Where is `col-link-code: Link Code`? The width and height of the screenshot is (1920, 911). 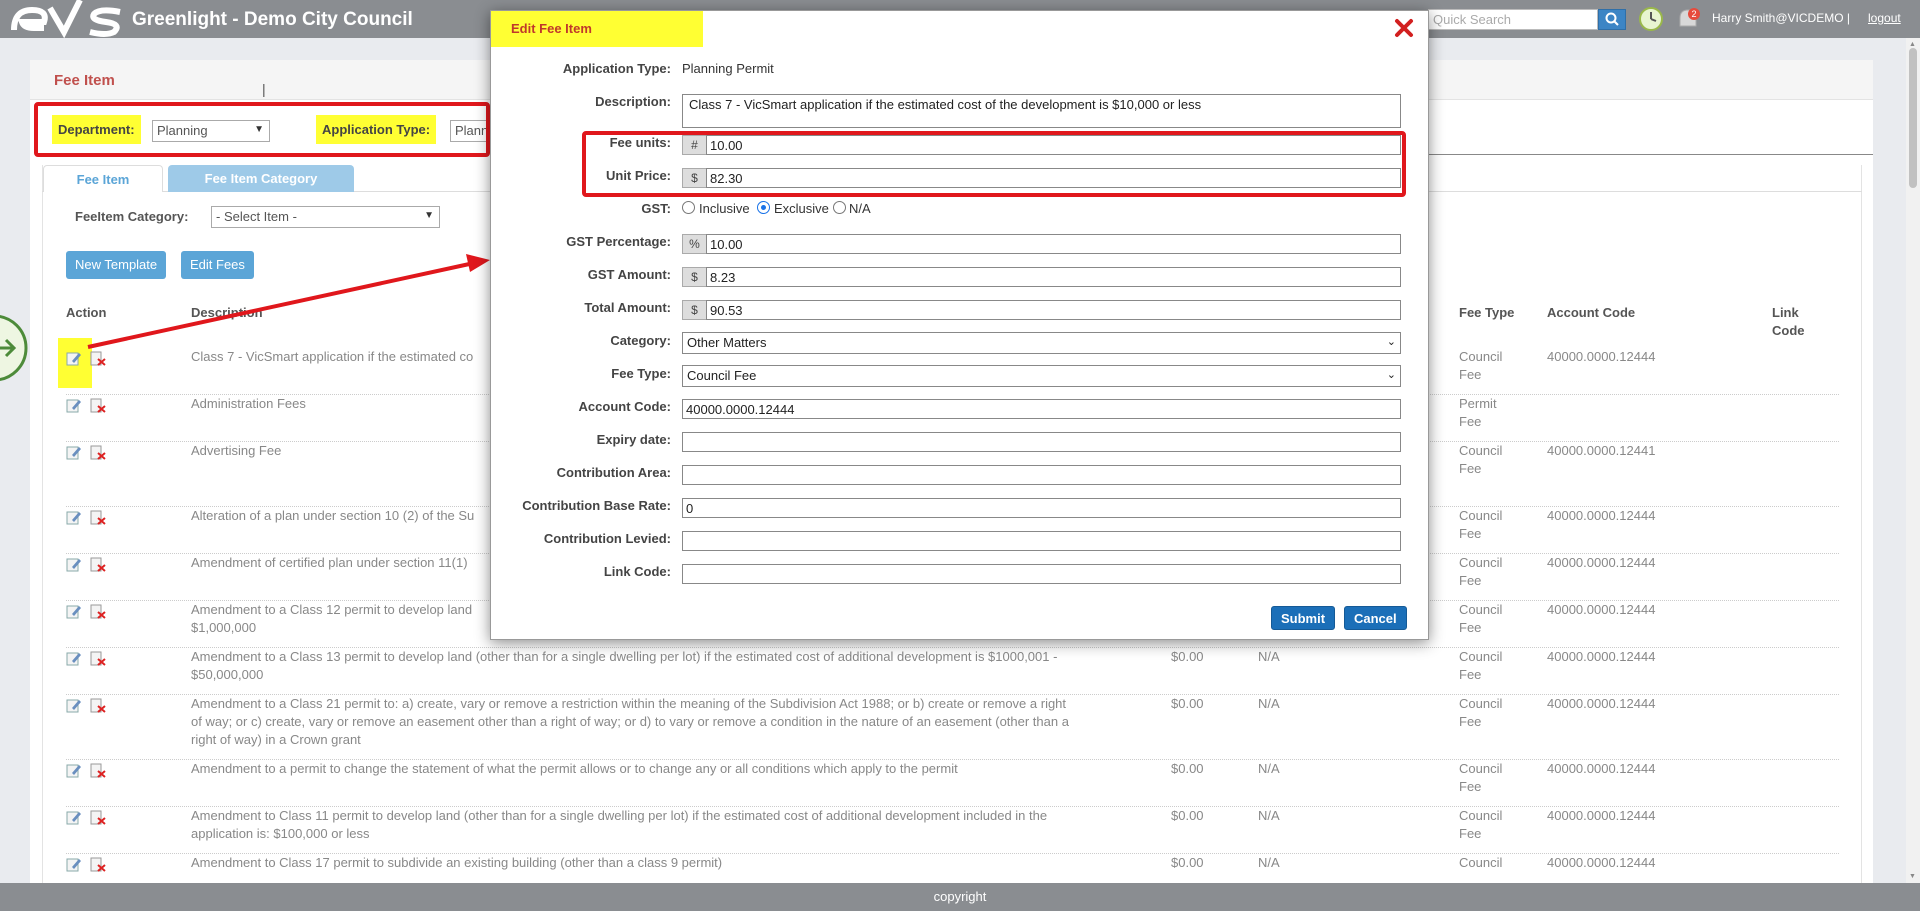
col-link-code: Link Code is located at coordinates (1792, 322).